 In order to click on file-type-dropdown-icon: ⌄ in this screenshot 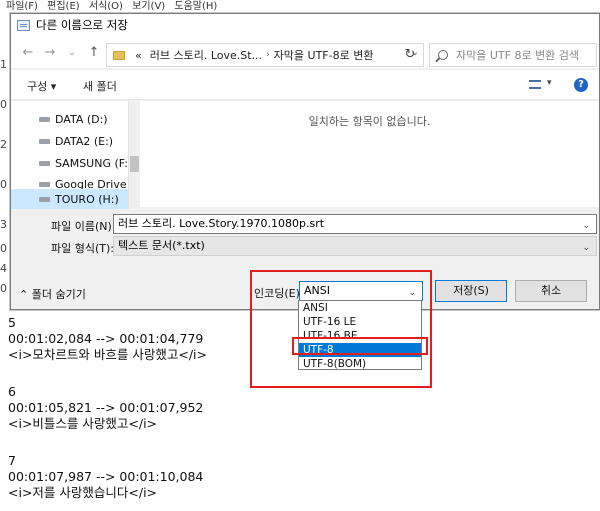, I will do `click(586, 248)`.